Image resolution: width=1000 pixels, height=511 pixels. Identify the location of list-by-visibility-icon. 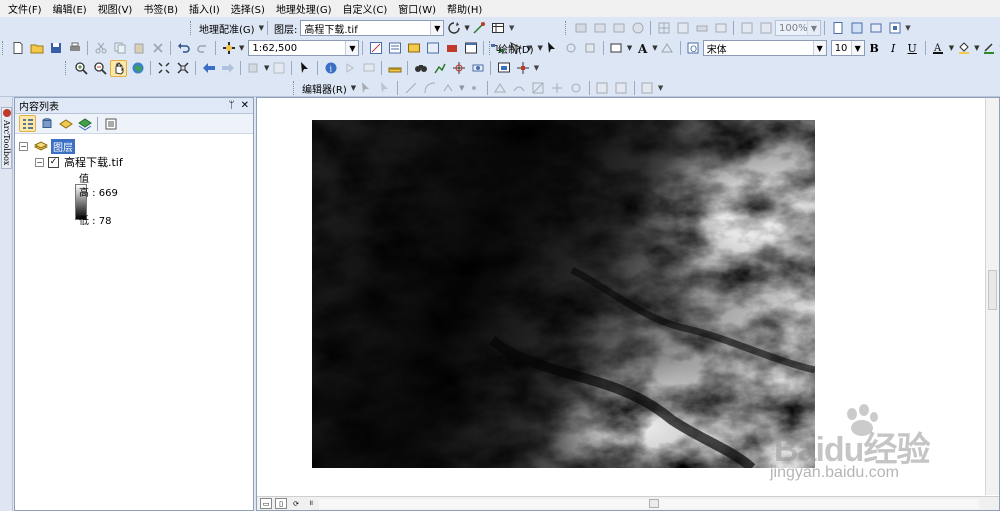
(65, 123).